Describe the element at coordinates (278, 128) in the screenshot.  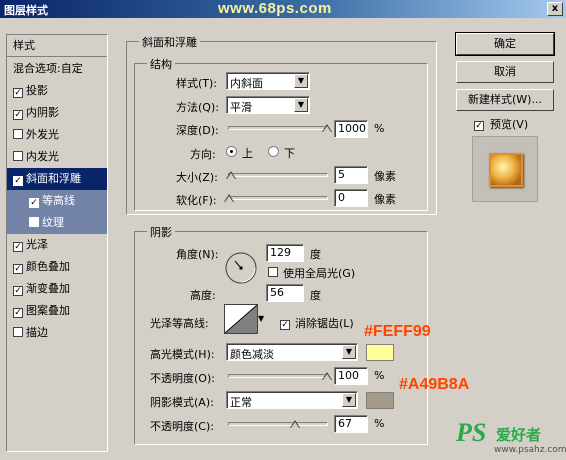
I see `depth-slider-track` at that location.